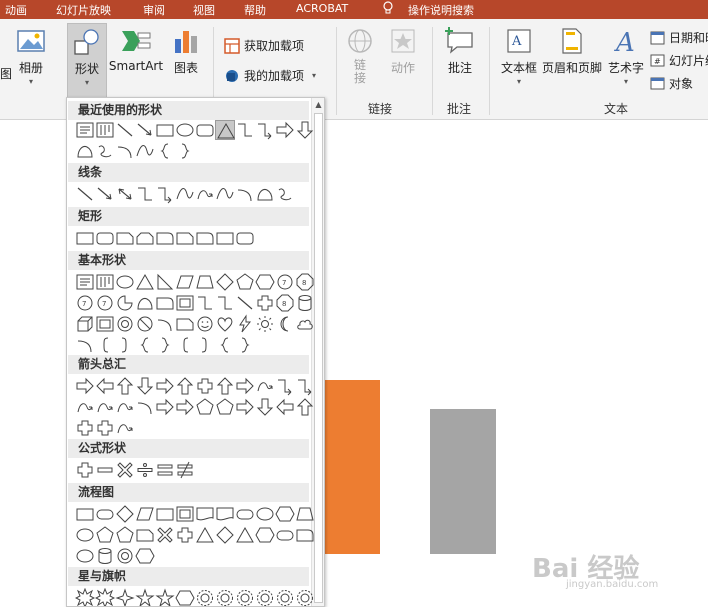 The image size is (708, 607). Describe the element at coordinates (245, 324) in the screenshot. I see `shape-bolt-icon` at that location.